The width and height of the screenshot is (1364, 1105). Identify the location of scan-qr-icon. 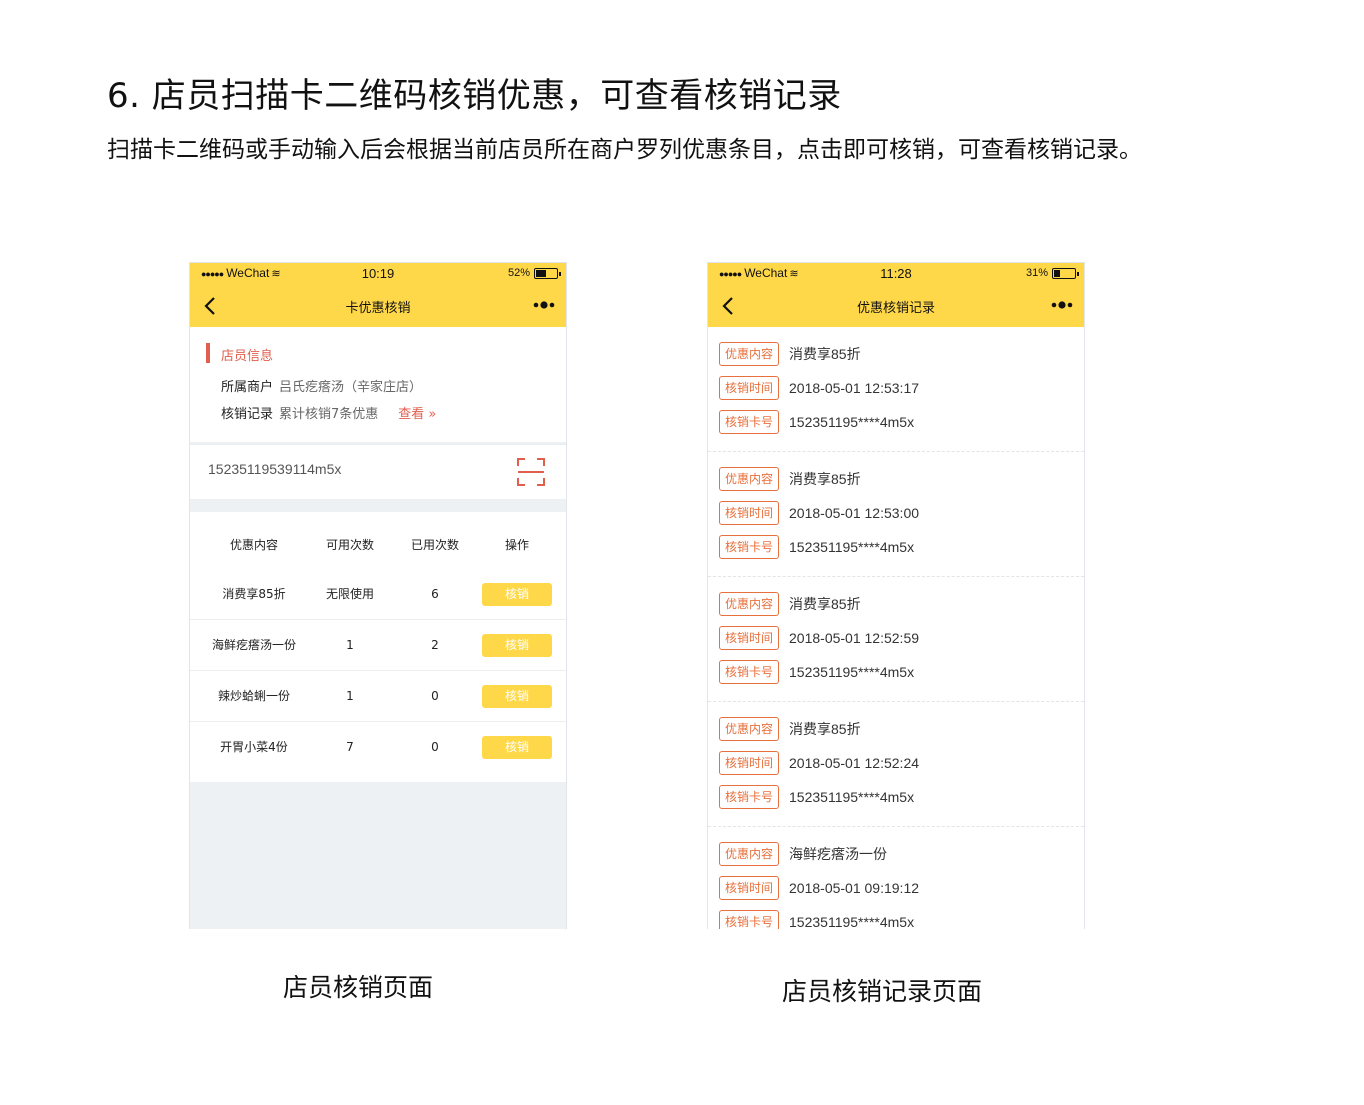
(531, 472).